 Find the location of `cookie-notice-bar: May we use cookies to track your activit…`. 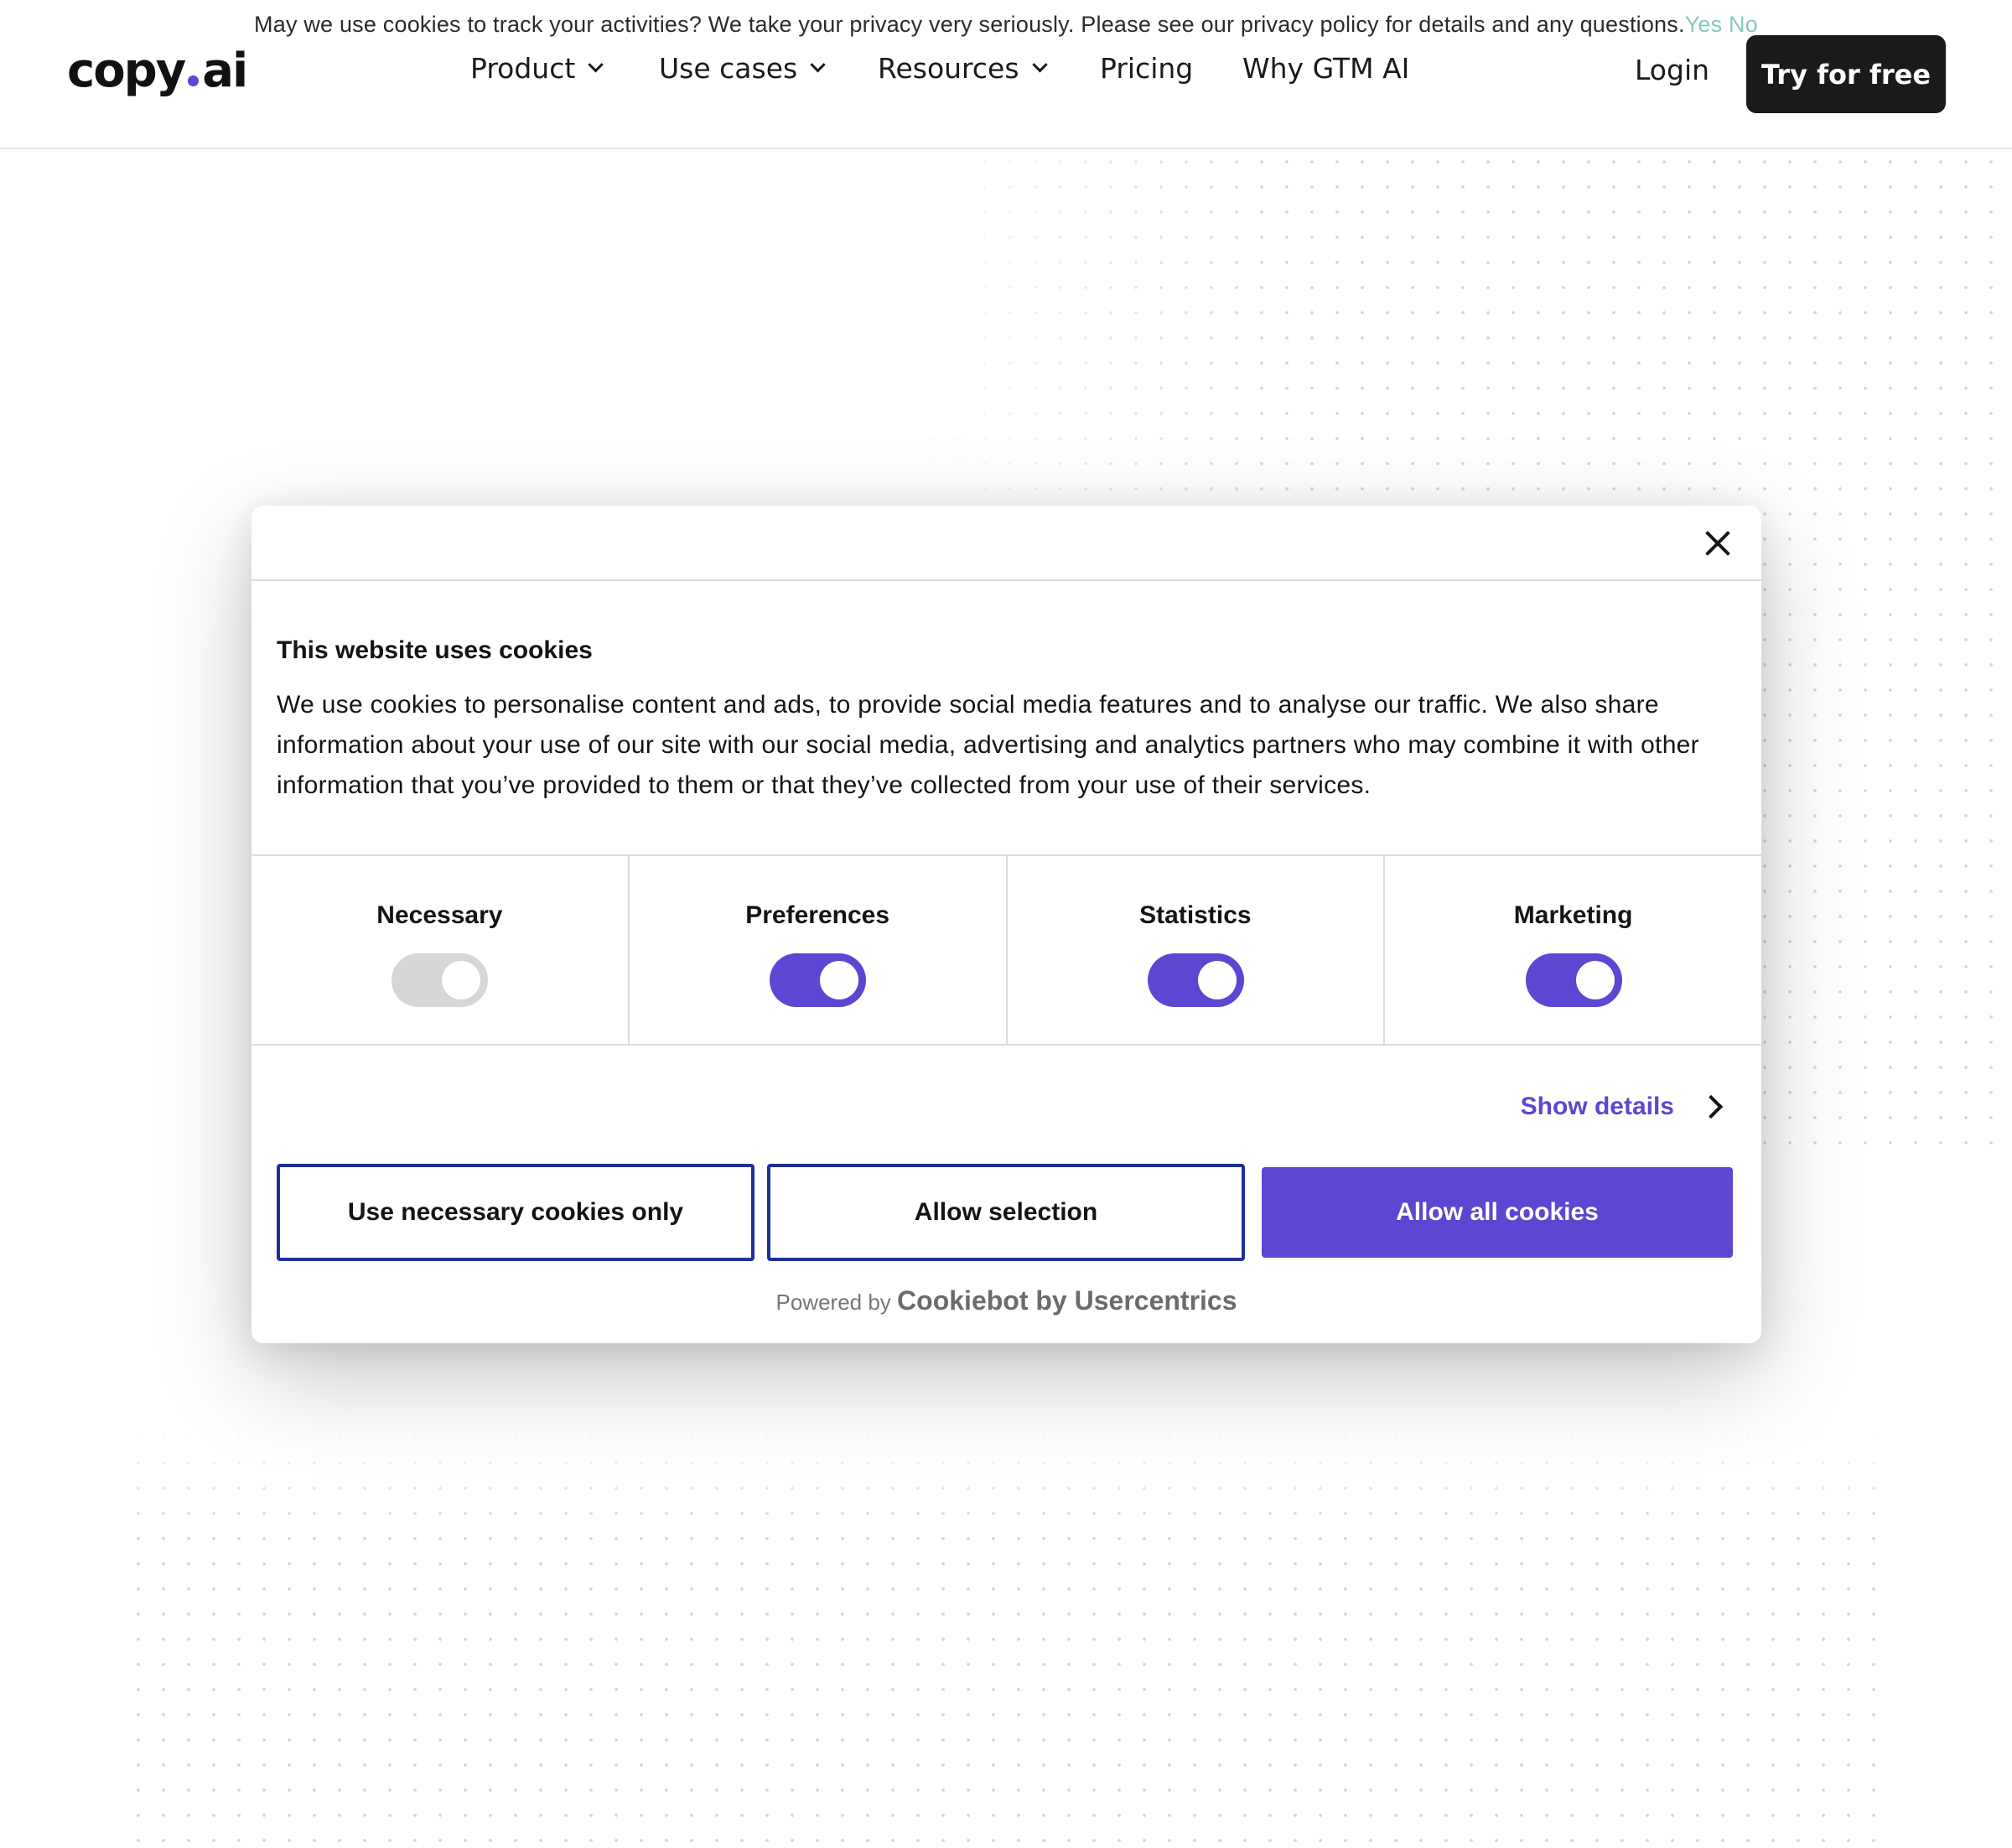

cookie-notice-bar: May we use cookies to track your activit… is located at coordinates (1006, 26).